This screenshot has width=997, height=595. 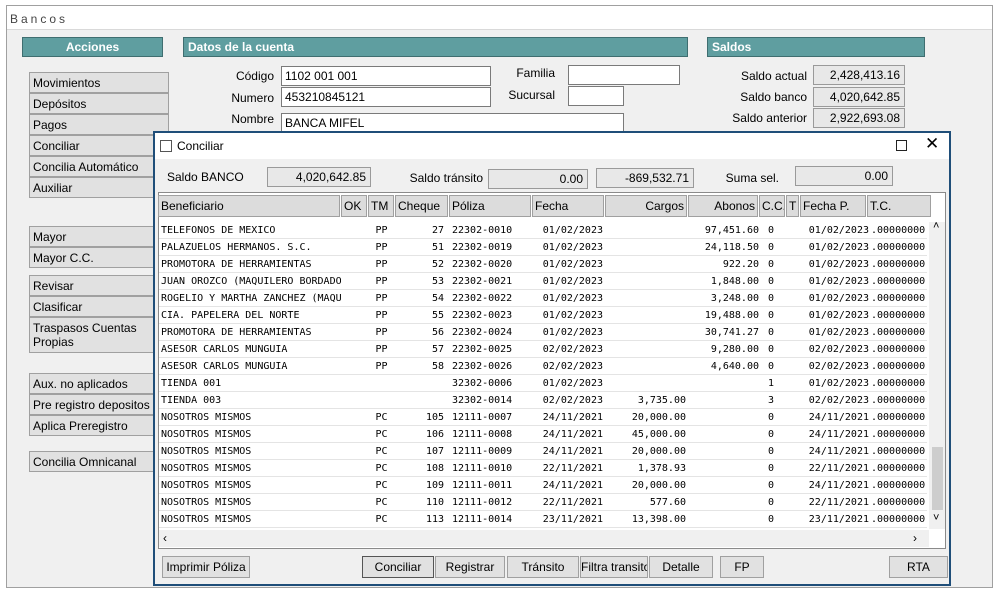 I want to click on column-header-cheque: Cheque, so click(x=421, y=206).